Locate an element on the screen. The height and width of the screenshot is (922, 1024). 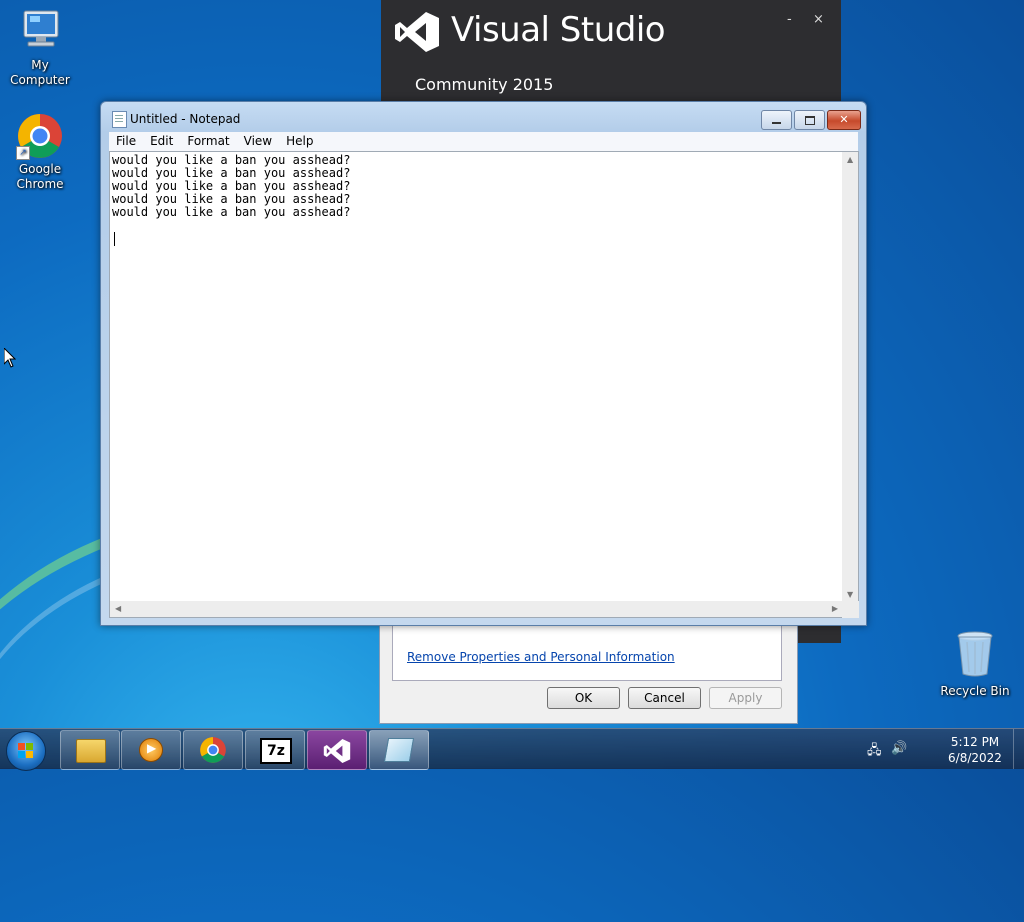
scroll-up-icon: ▲ is located at coordinates (850, 159).